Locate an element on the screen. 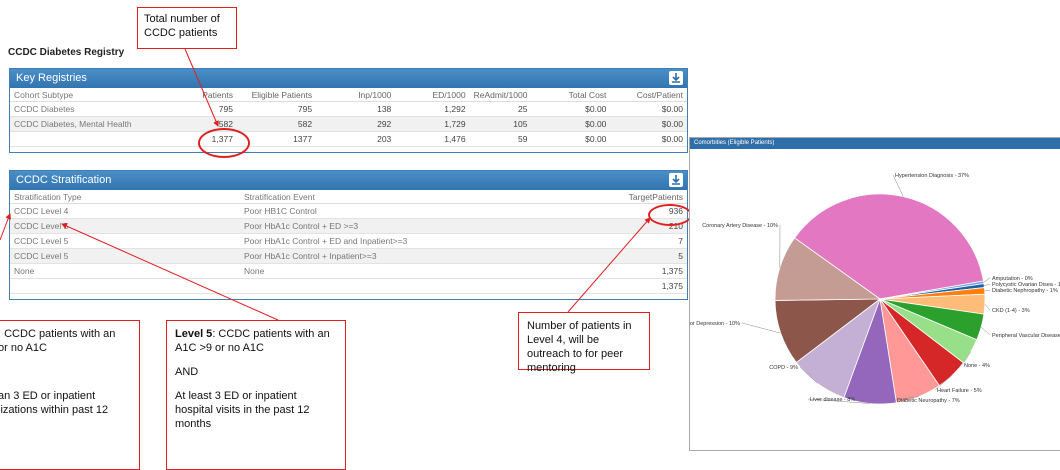 The image size is (1060, 470). comorbidities-title: Comorbities (Eligible Patients) is located at coordinates (875, 143).